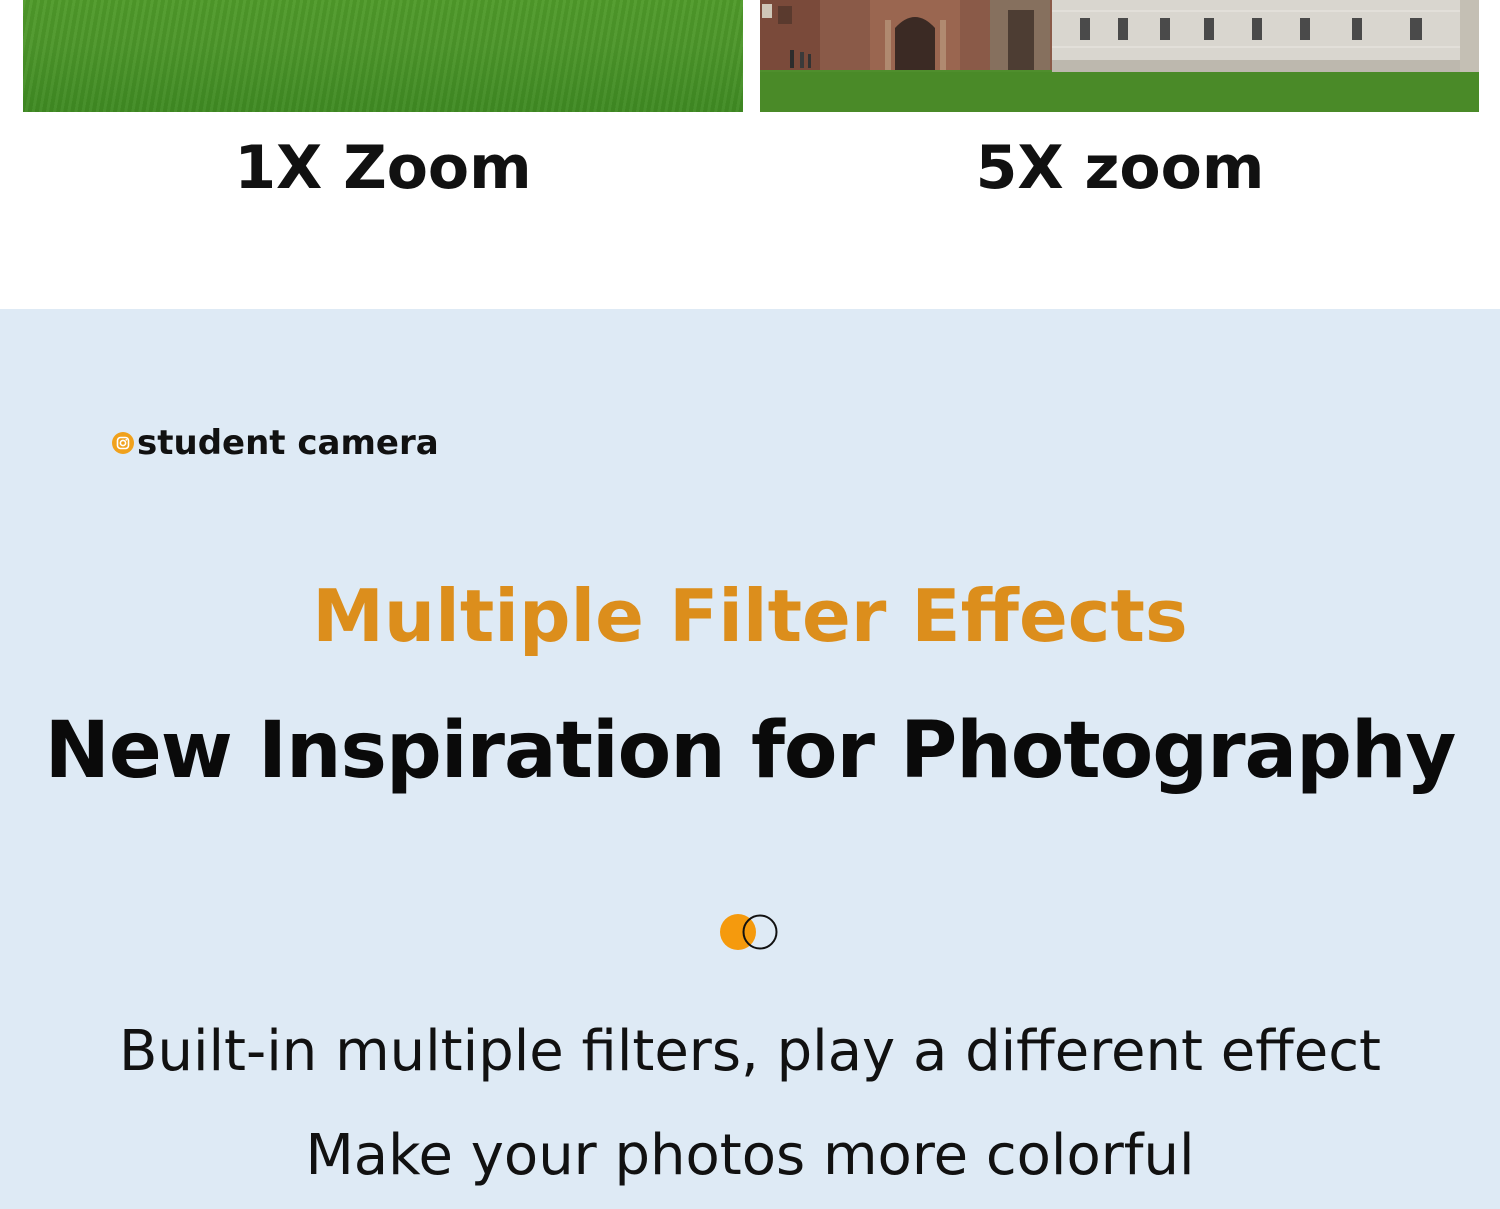 Image resolution: width=1500 pixels, height=1209 pixels. Describe the element at coordinates (288, 443) in the screenshot. I see `brand-name: student camera` at that location.